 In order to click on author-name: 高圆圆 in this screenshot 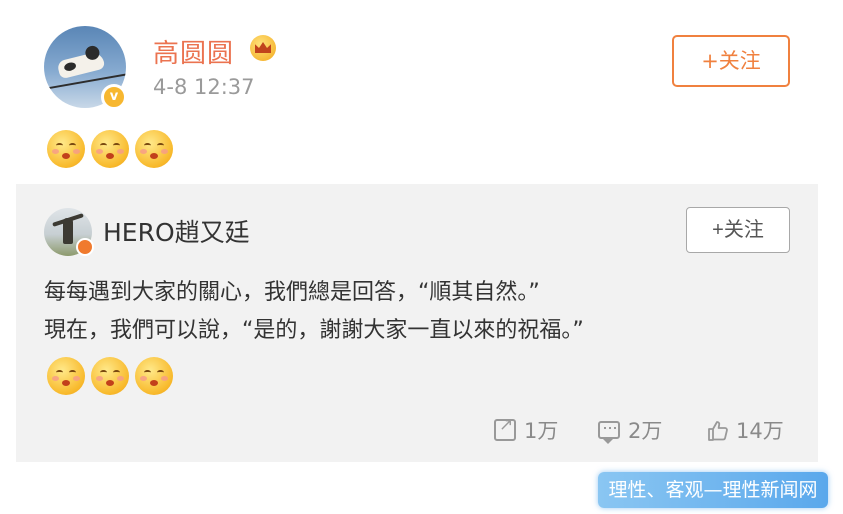, I will do `click(193, 51)`.